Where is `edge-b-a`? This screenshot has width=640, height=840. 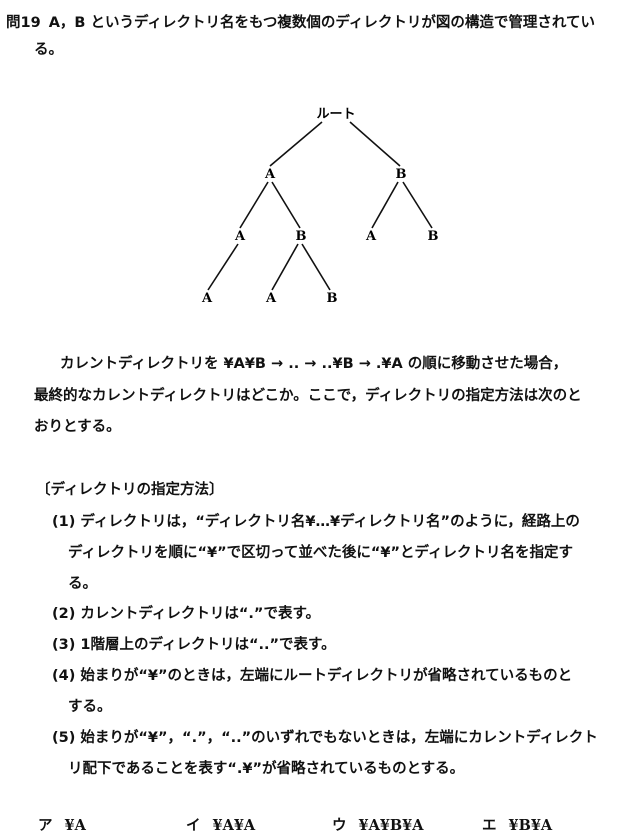
edge-b-a is located at coordinates (385, 205).